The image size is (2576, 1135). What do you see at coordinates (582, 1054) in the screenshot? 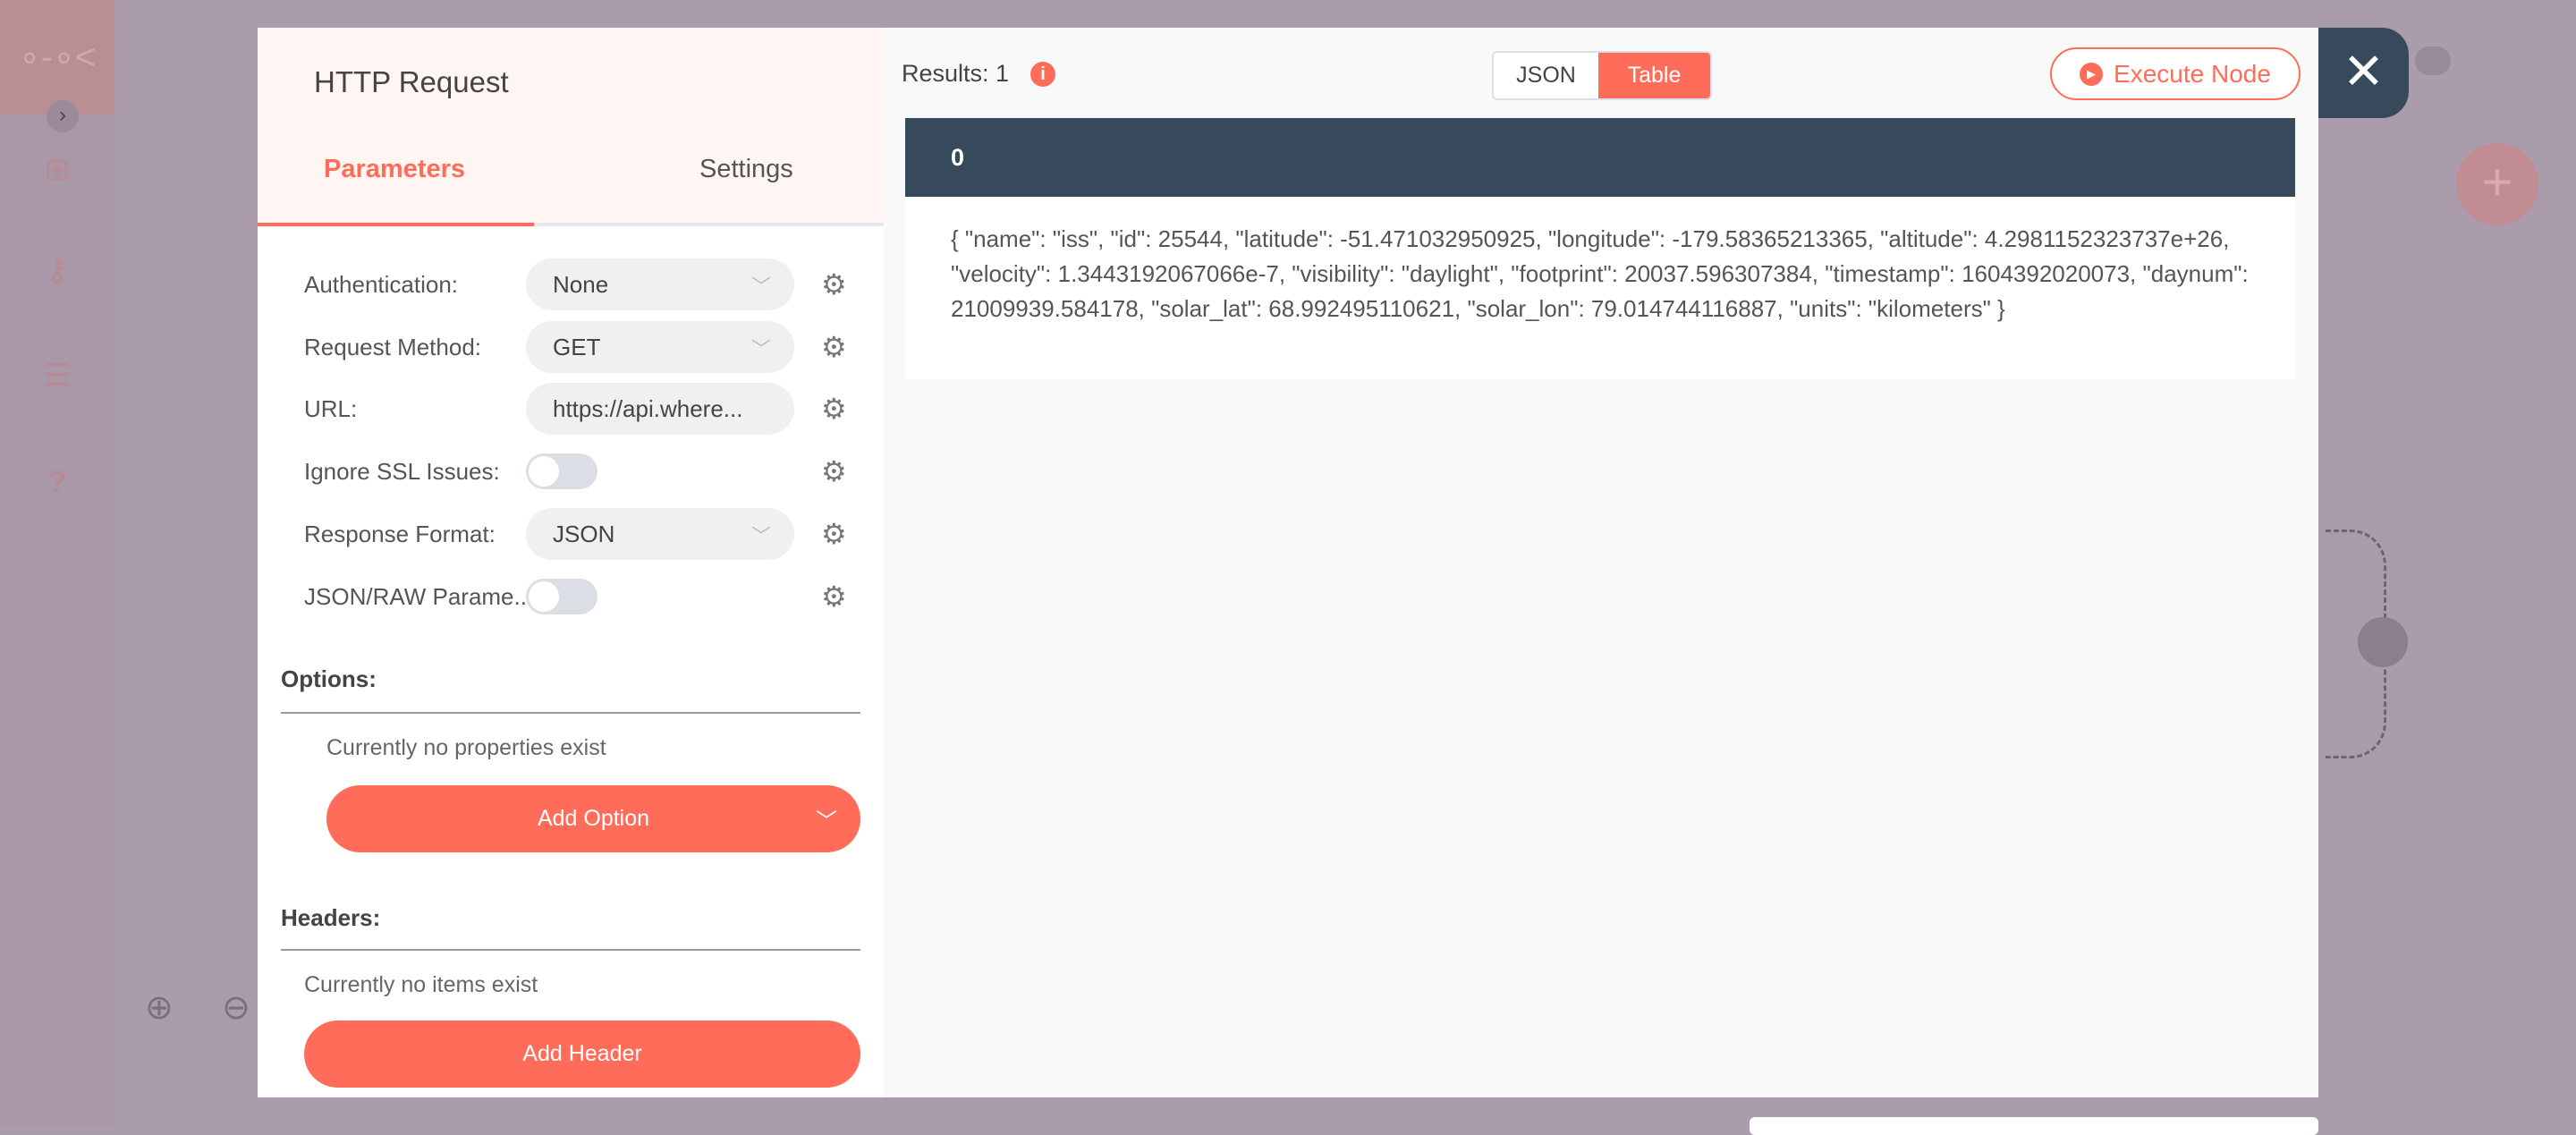
I see `add-header-button: Add Header` at bounding box center [582, 1054].